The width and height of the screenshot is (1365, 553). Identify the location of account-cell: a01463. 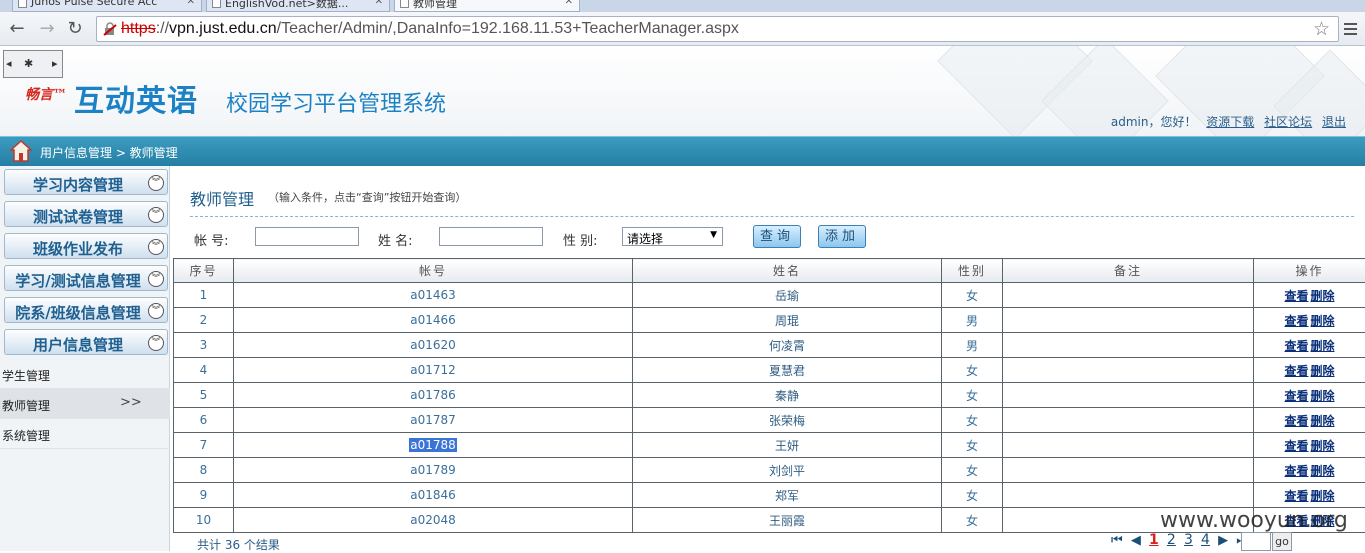
(433, 295).